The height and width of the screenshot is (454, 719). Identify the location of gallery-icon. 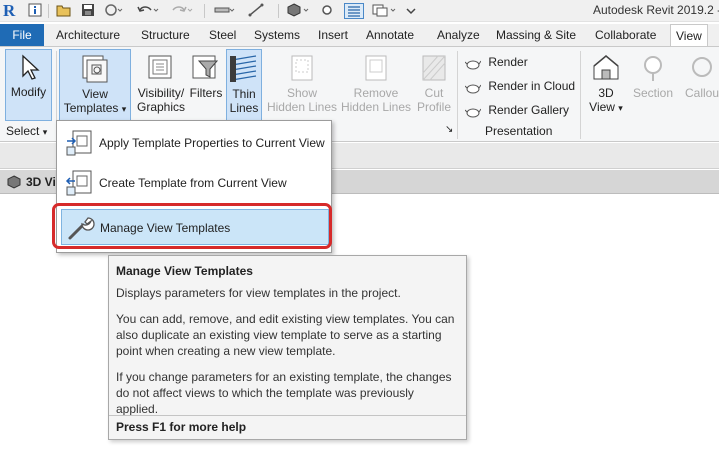
(473, 113).